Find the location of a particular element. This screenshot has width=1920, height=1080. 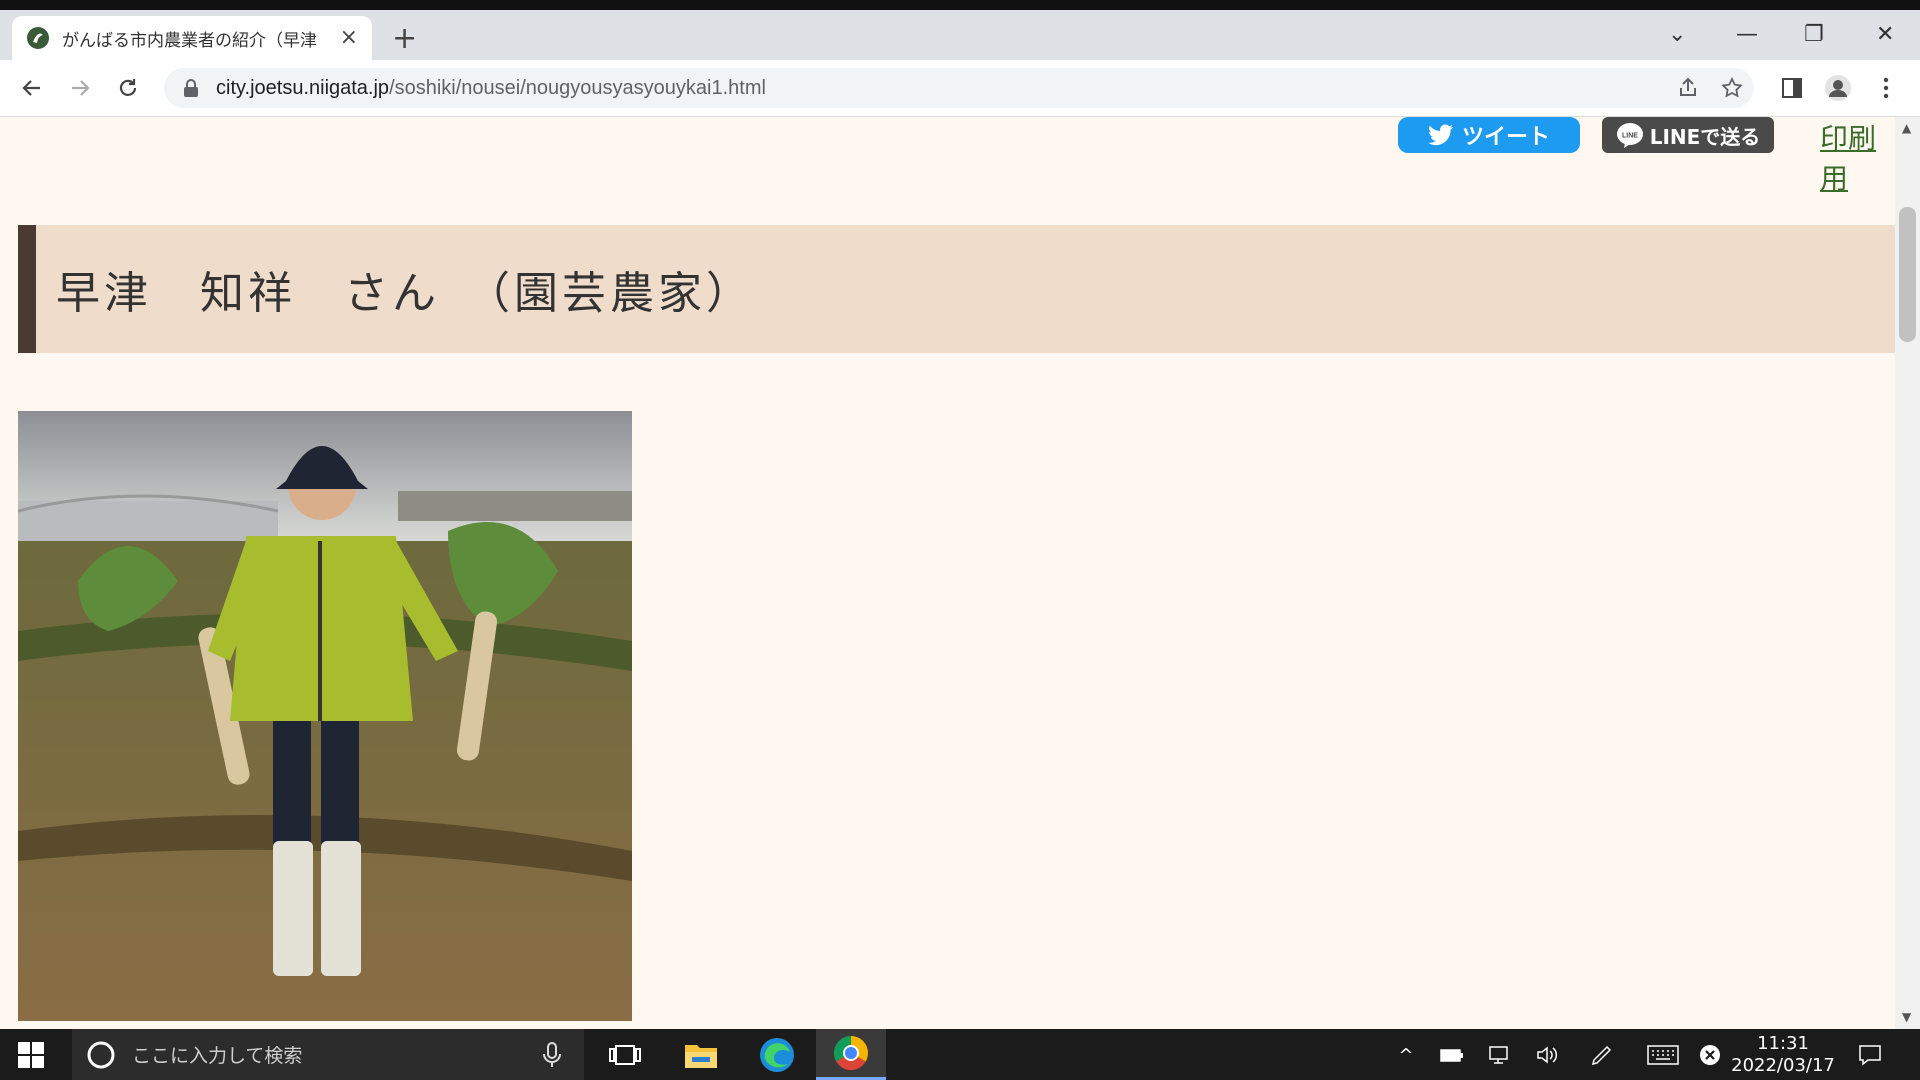

chrome-logo-icon is located at coordinates (851, 1053).